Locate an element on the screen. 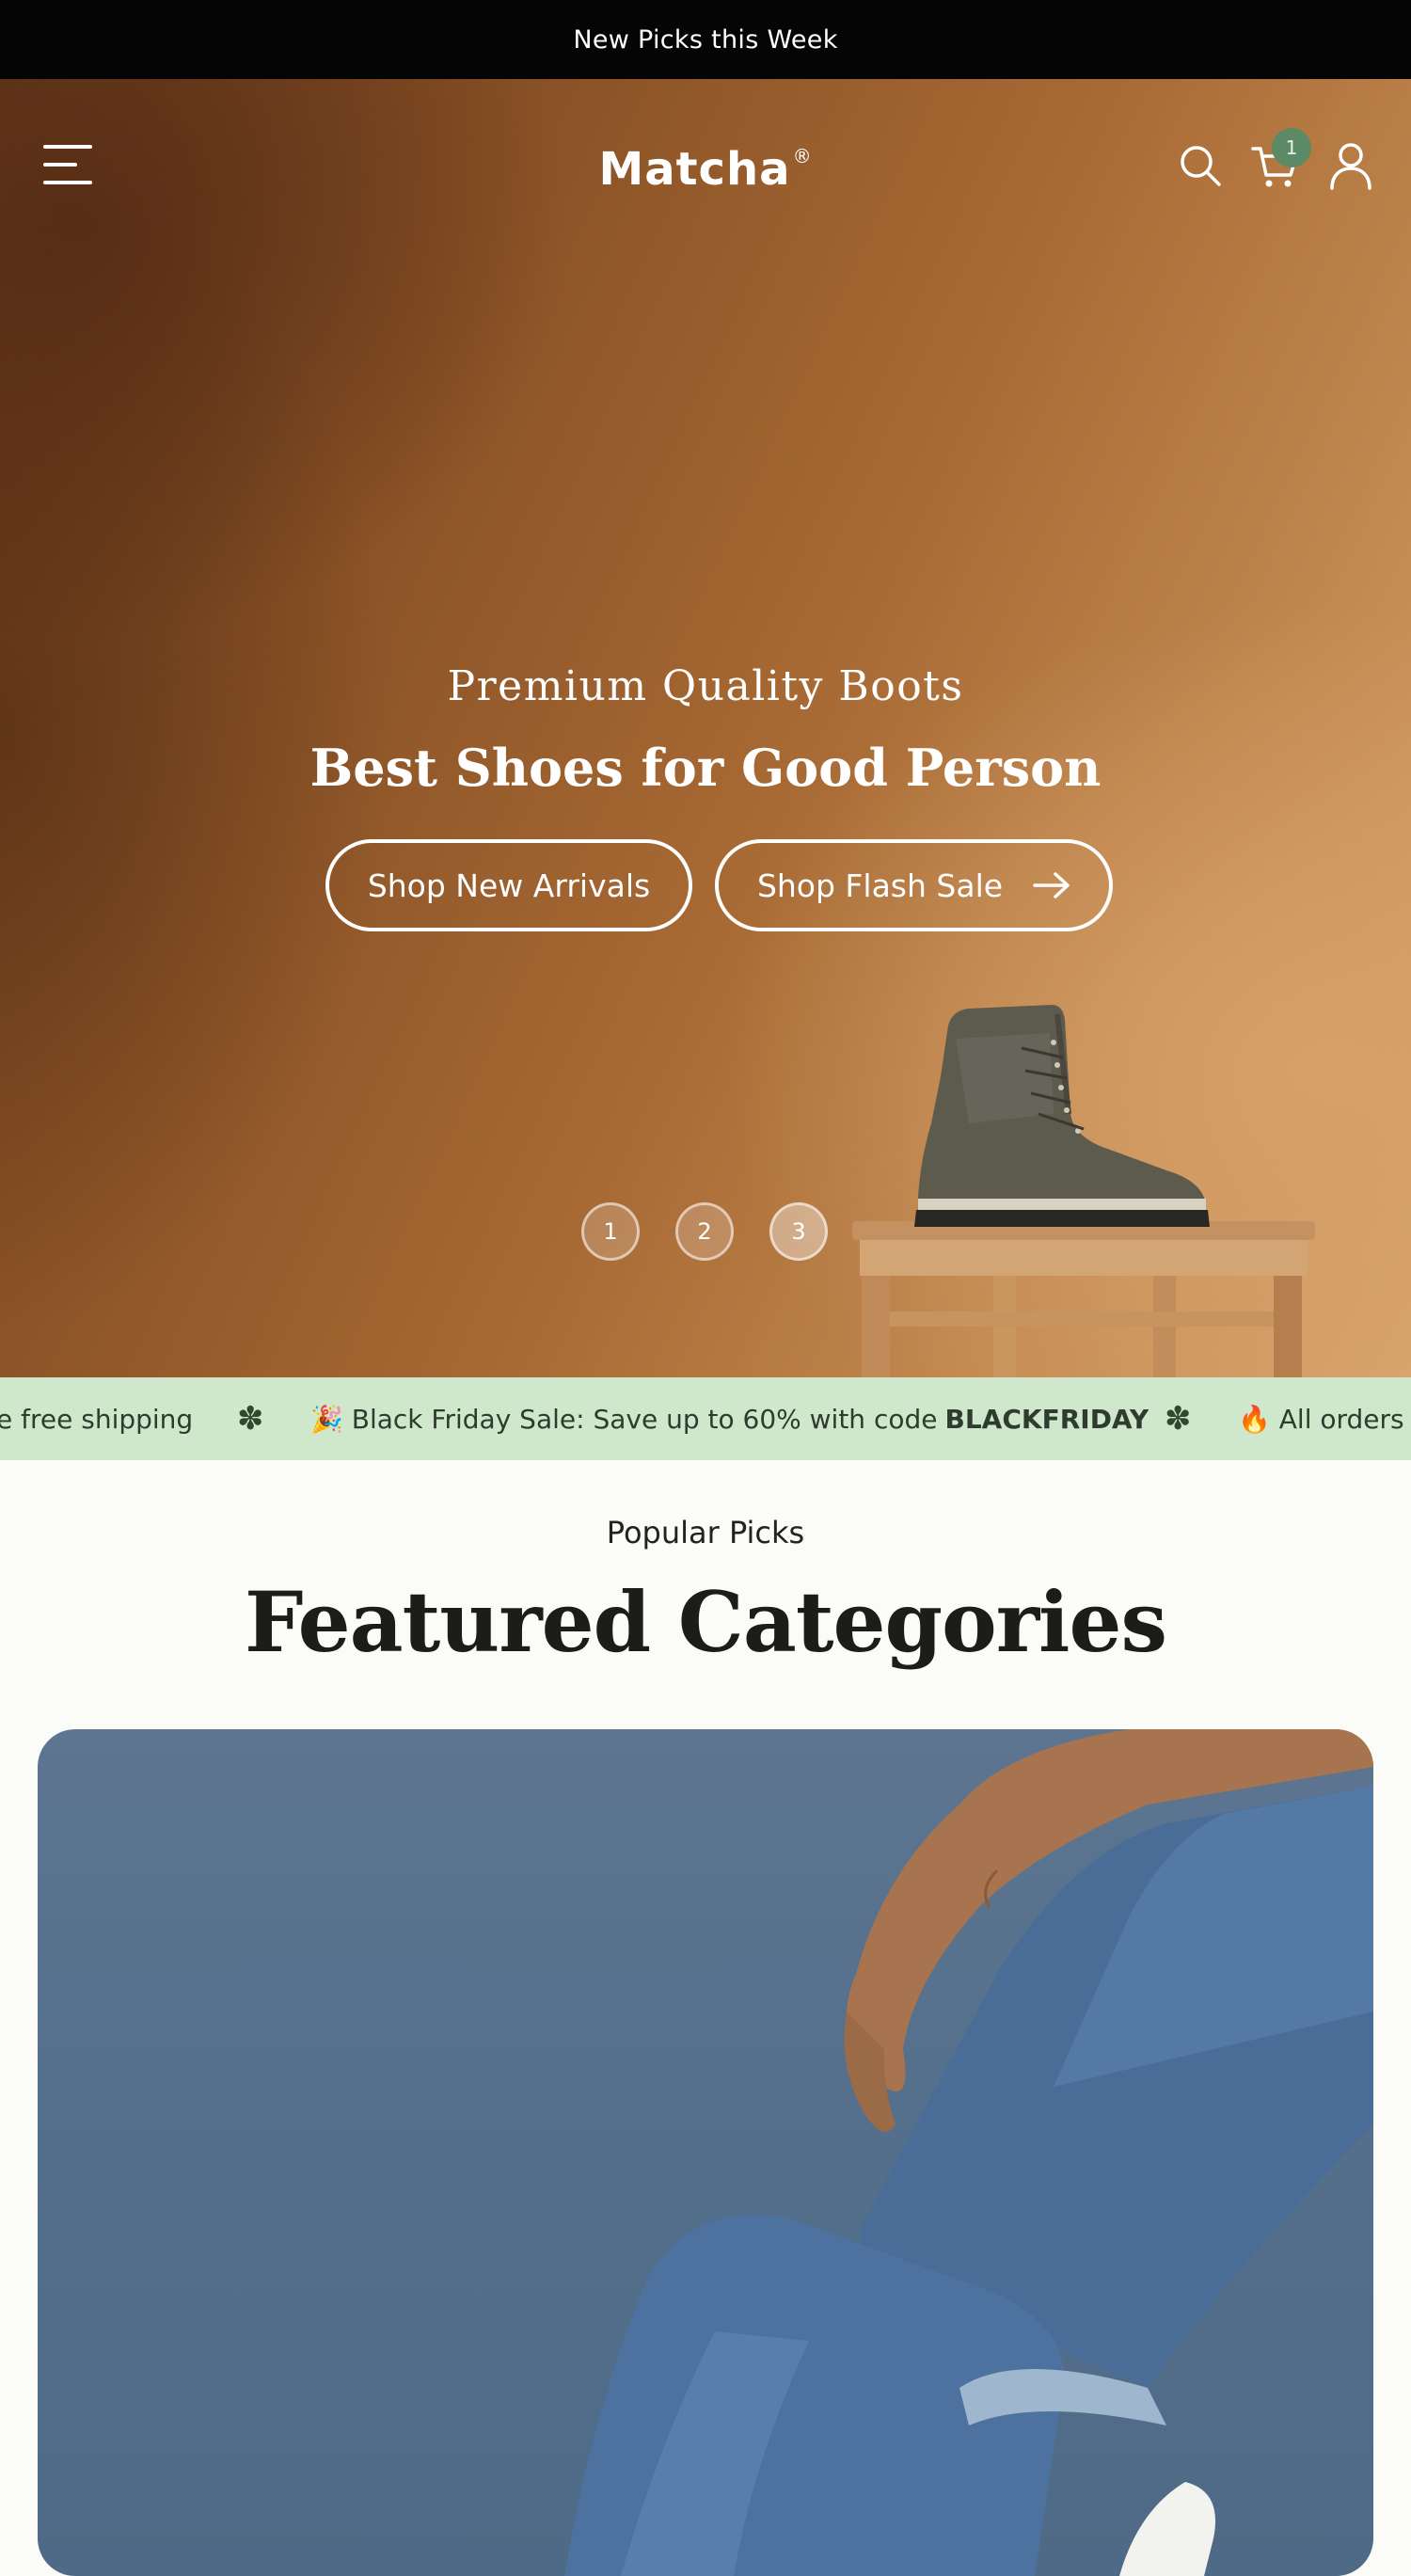 The width and height of the screenshot is (1411, 2576). slide-dot-2: 2 is located at coordinates (704, 1231).